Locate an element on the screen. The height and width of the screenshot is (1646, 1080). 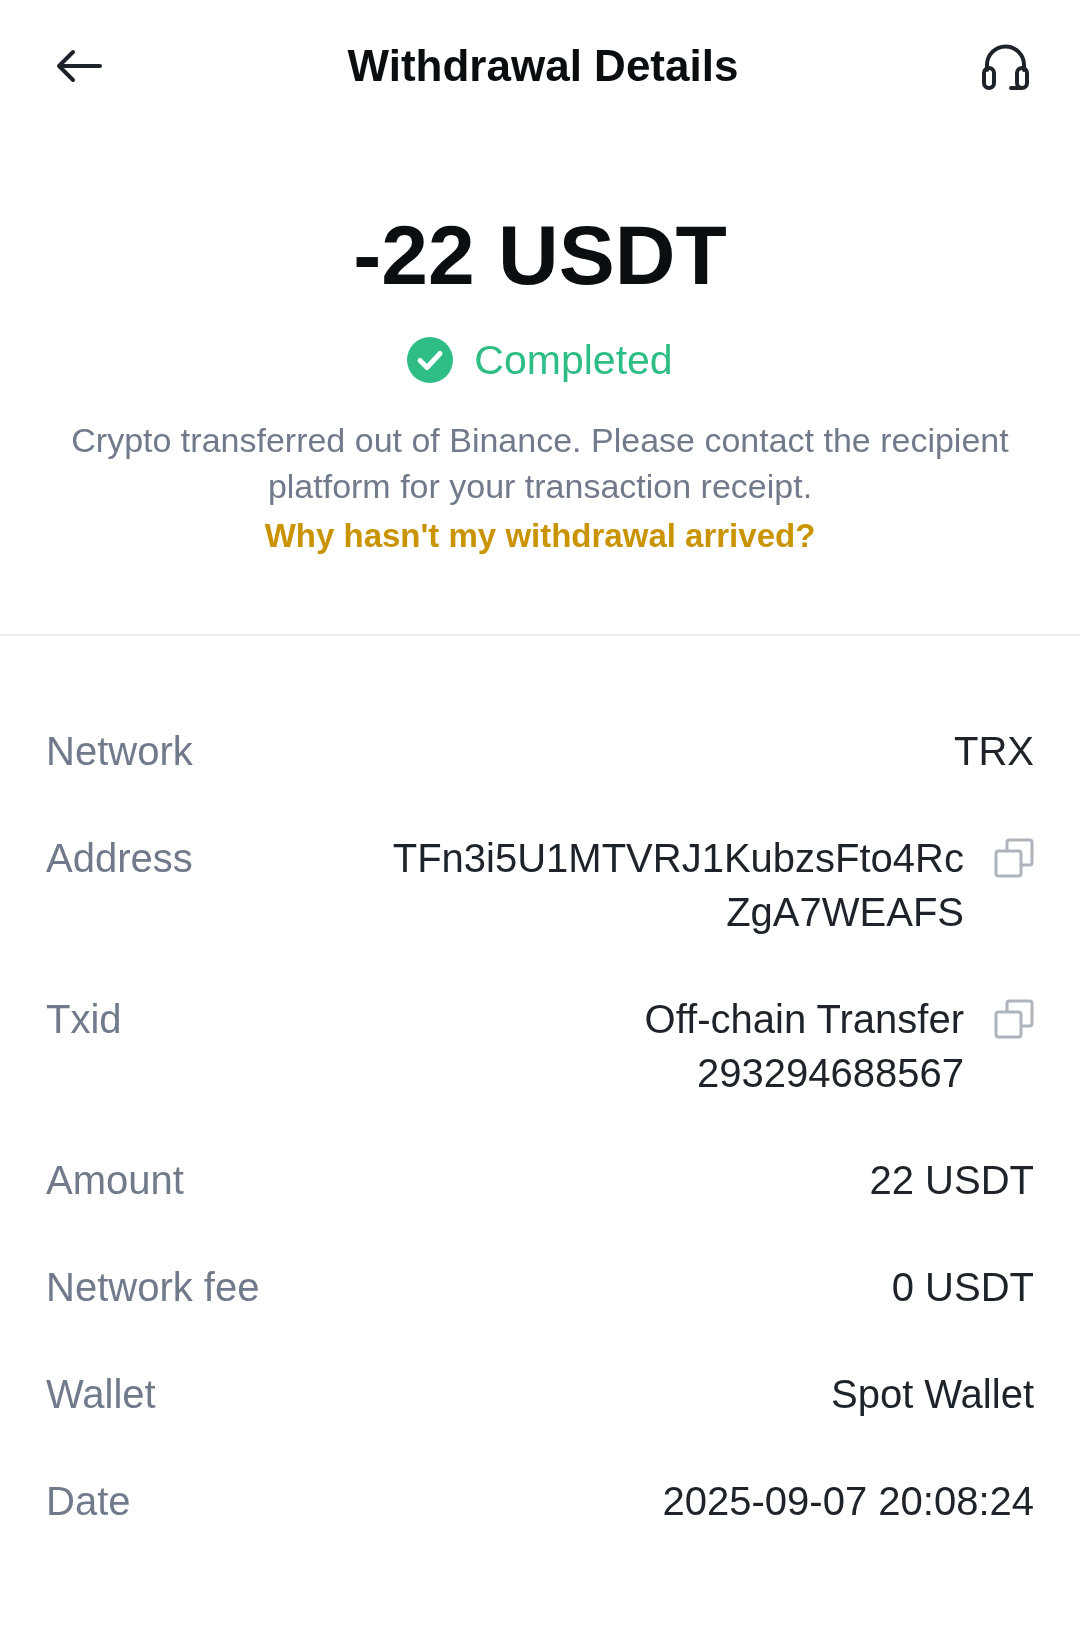
detail-label: Txid is located at coordinates (84, 1019).